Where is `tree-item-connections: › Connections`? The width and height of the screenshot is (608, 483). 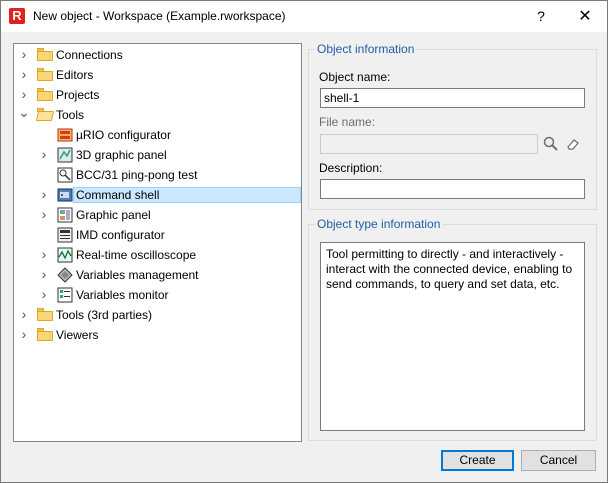
tree-item-connections: › Connections is located at coordinates (157, 55).